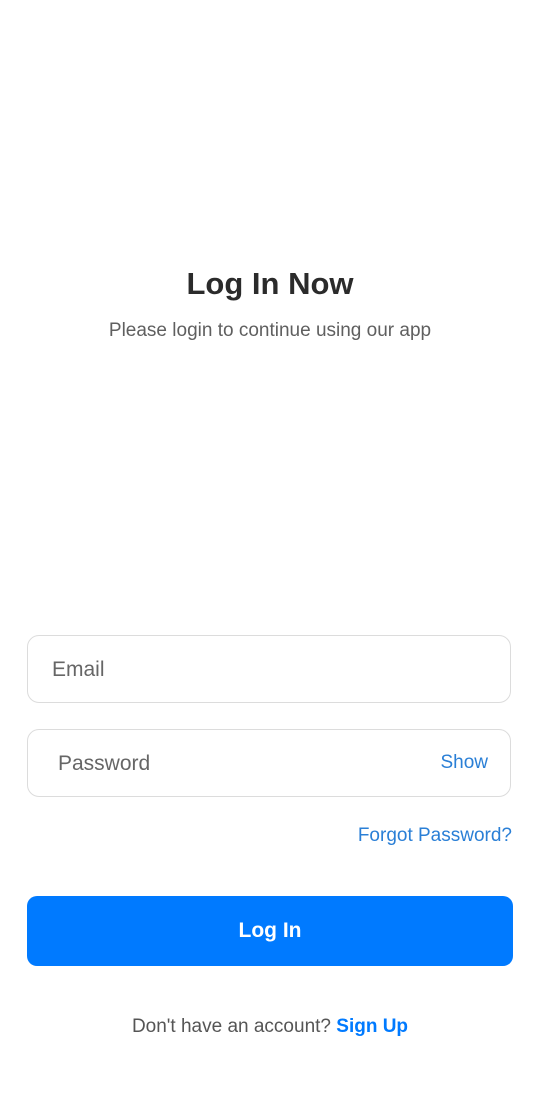 The width and height of the screenshot is (540, 1111). Describe the element at coordinates (464, 763) in the screenshot. I see `show-password-toggle: Show` at that location.